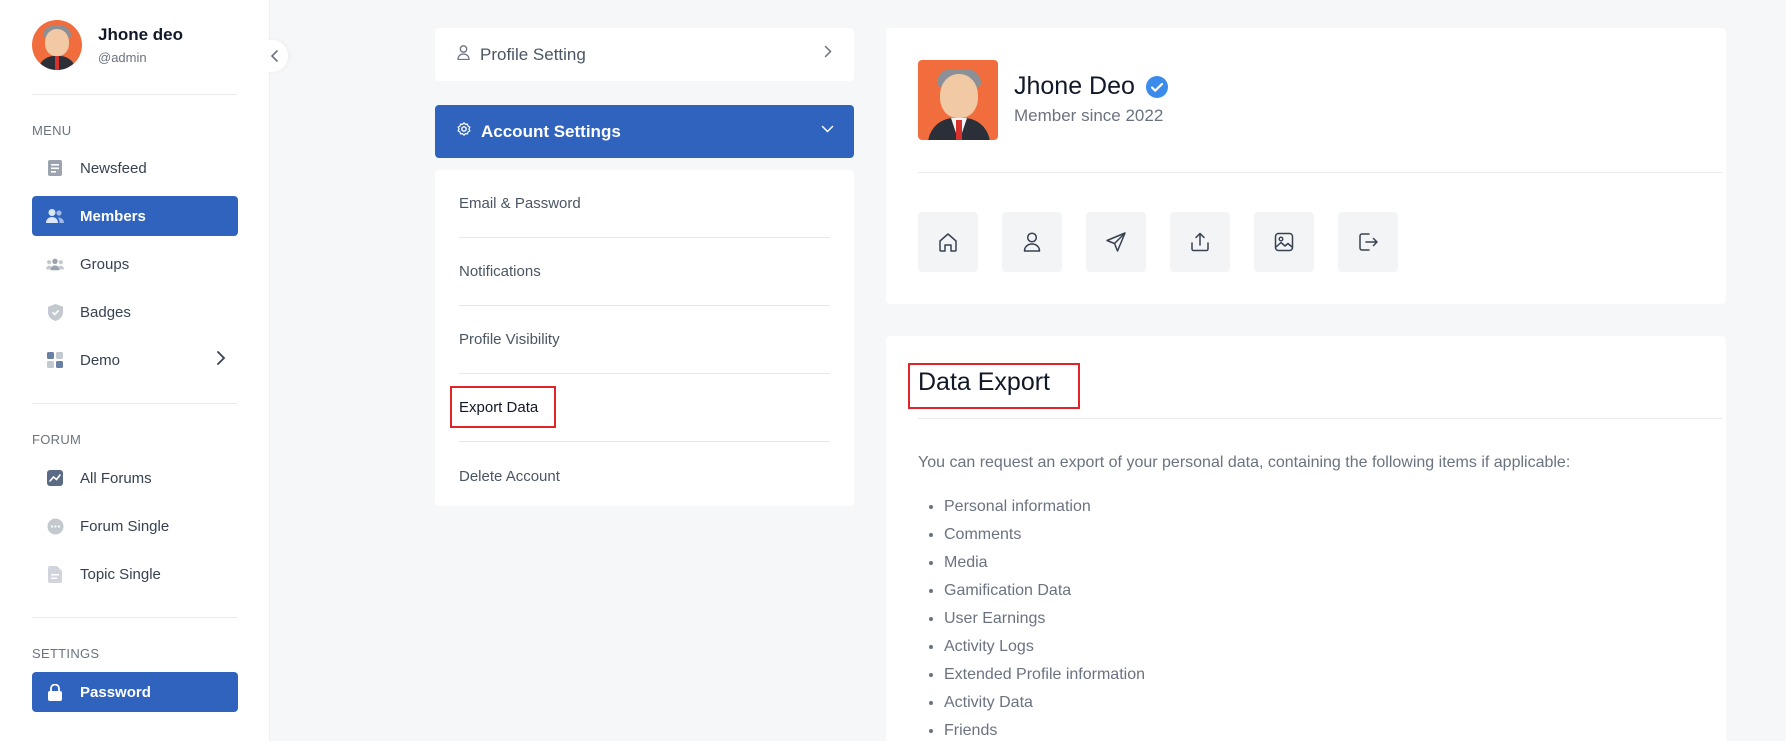 The width and height of the screenshot is (1786, 741). Describe the element at coordinates (113, 216) in the screenshot. I see `sidebar-item-label: Members` at that location.